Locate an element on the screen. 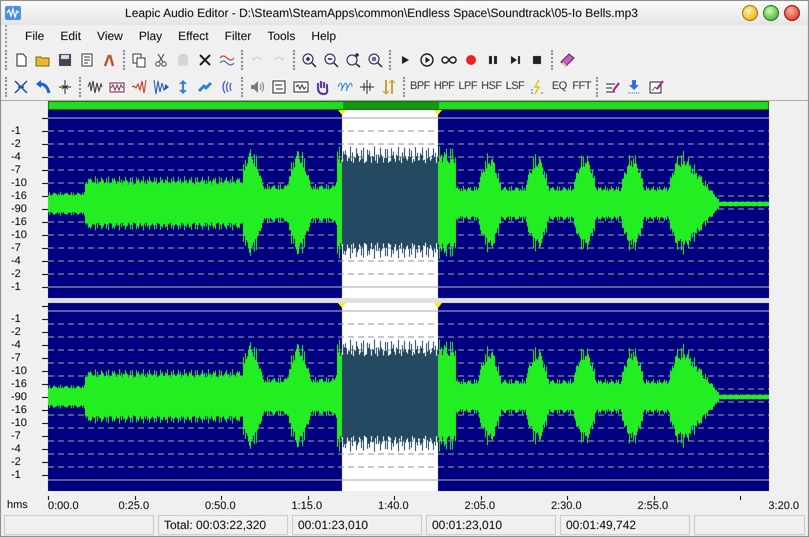 The image size is (809, 537). record-icon is located at coordinates (471, 60).